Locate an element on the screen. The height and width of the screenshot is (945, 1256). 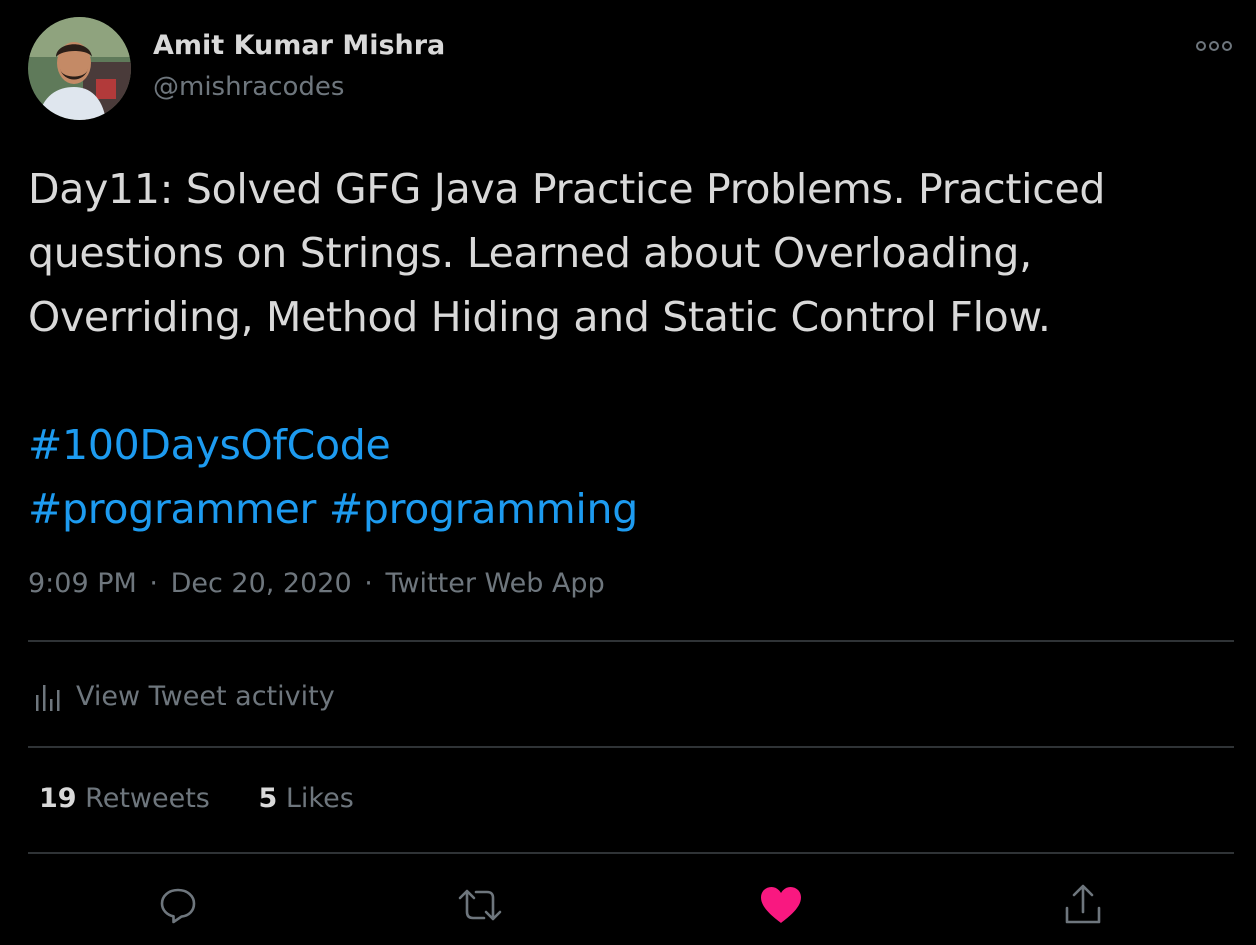
share-icon is located at coordinates (1083, 904).